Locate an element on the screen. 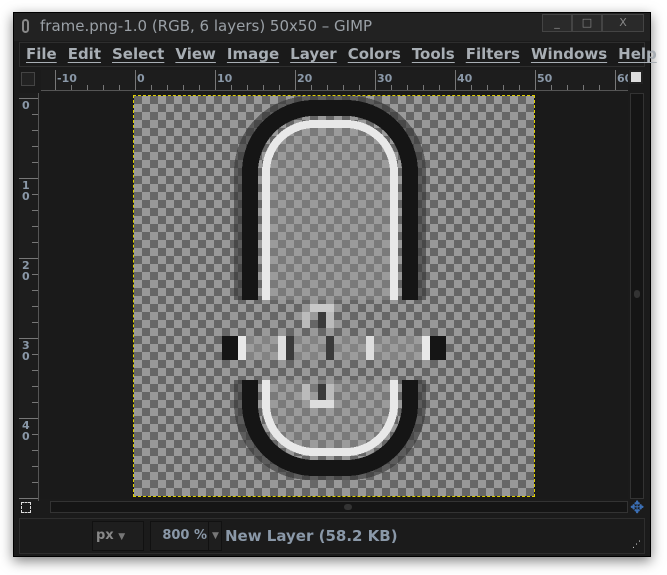 This screenshot has width=667, height=575. layer-info: New Layer (58.2 KB) is located at coordinates (311, 536).